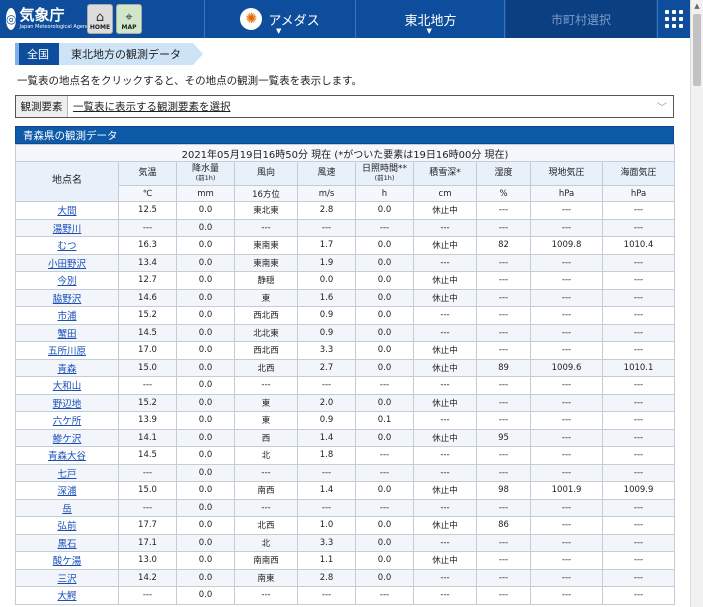  What do you see at coordinates (345, 350) in the screenshot?
I see `table-row: 五所川原 17.0 0.0 西北西 3.3 0.0 休止中 --- --- ---` at bounding box center [345, 350].